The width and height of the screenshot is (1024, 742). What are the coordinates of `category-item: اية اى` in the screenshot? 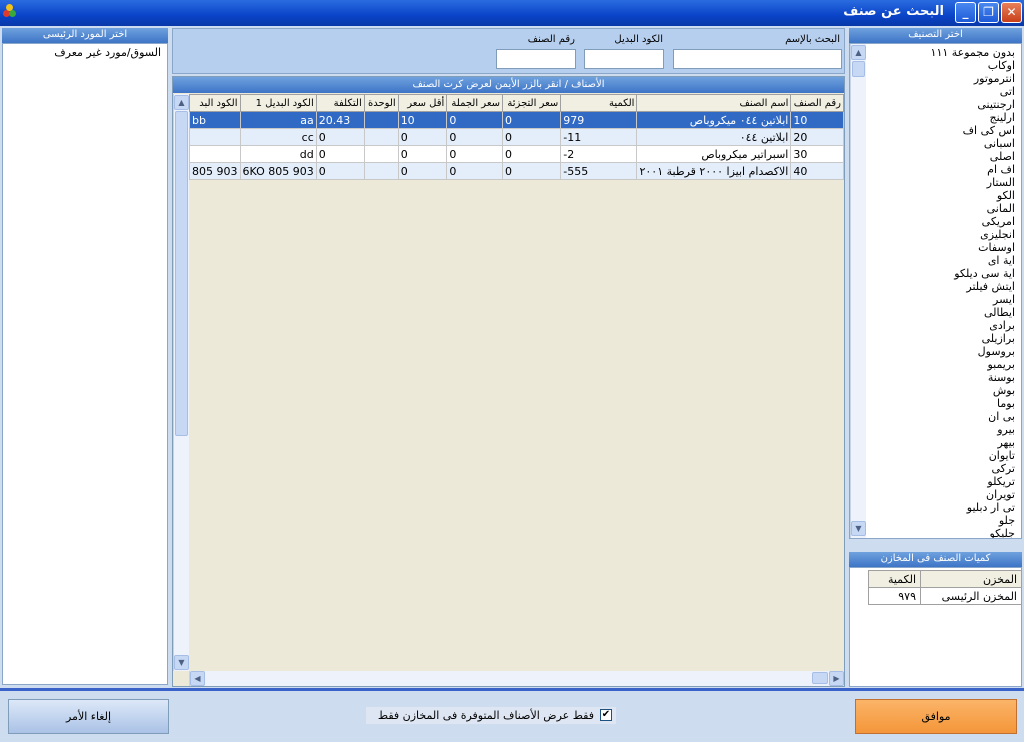 It's located at (943, 260).